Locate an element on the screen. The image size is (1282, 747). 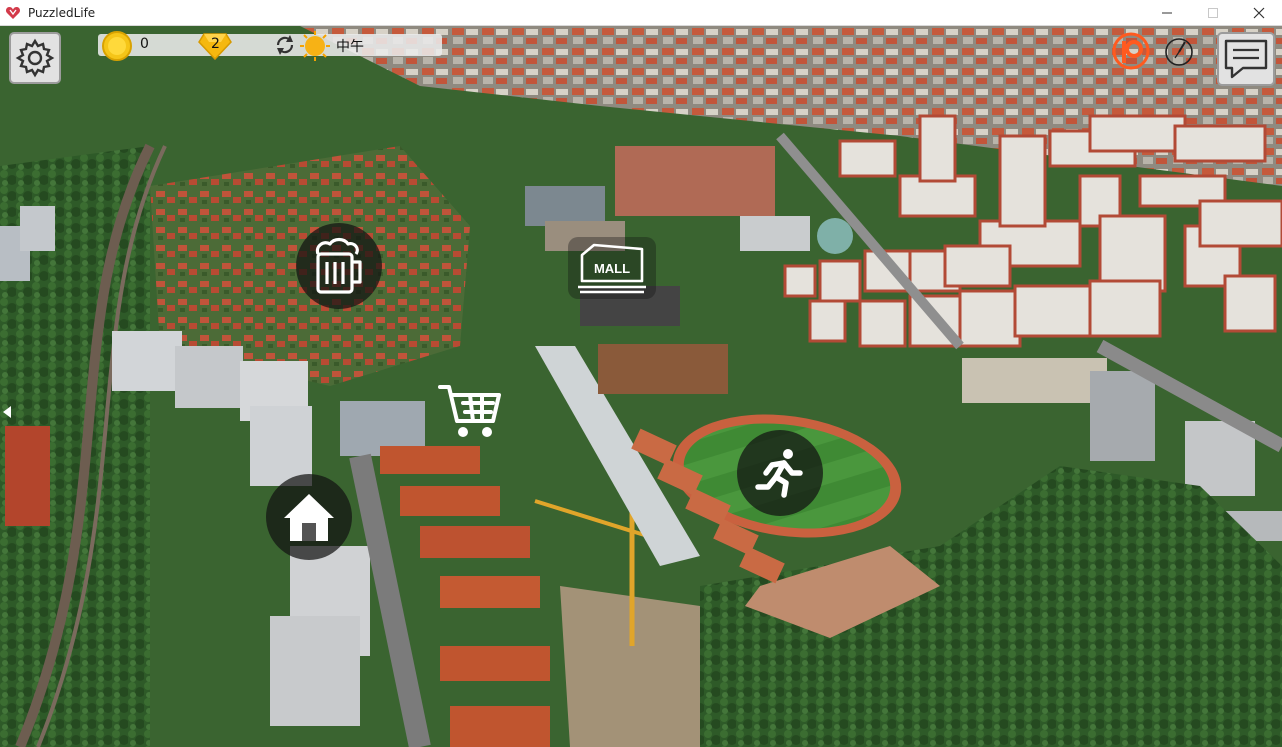
minimize-button is located at coordinates (1167, 13).